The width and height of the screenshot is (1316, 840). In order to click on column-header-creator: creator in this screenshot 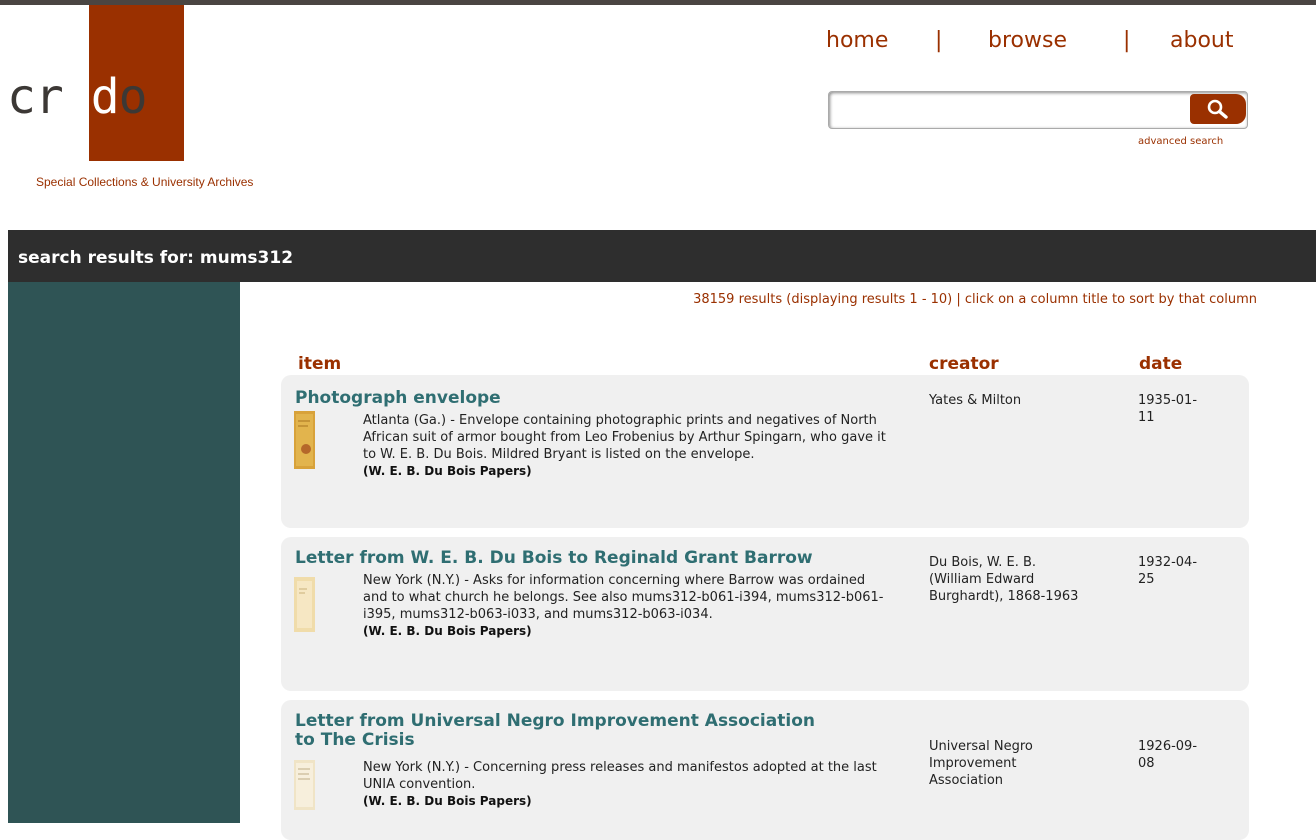, I will do `click(964, 364)`.